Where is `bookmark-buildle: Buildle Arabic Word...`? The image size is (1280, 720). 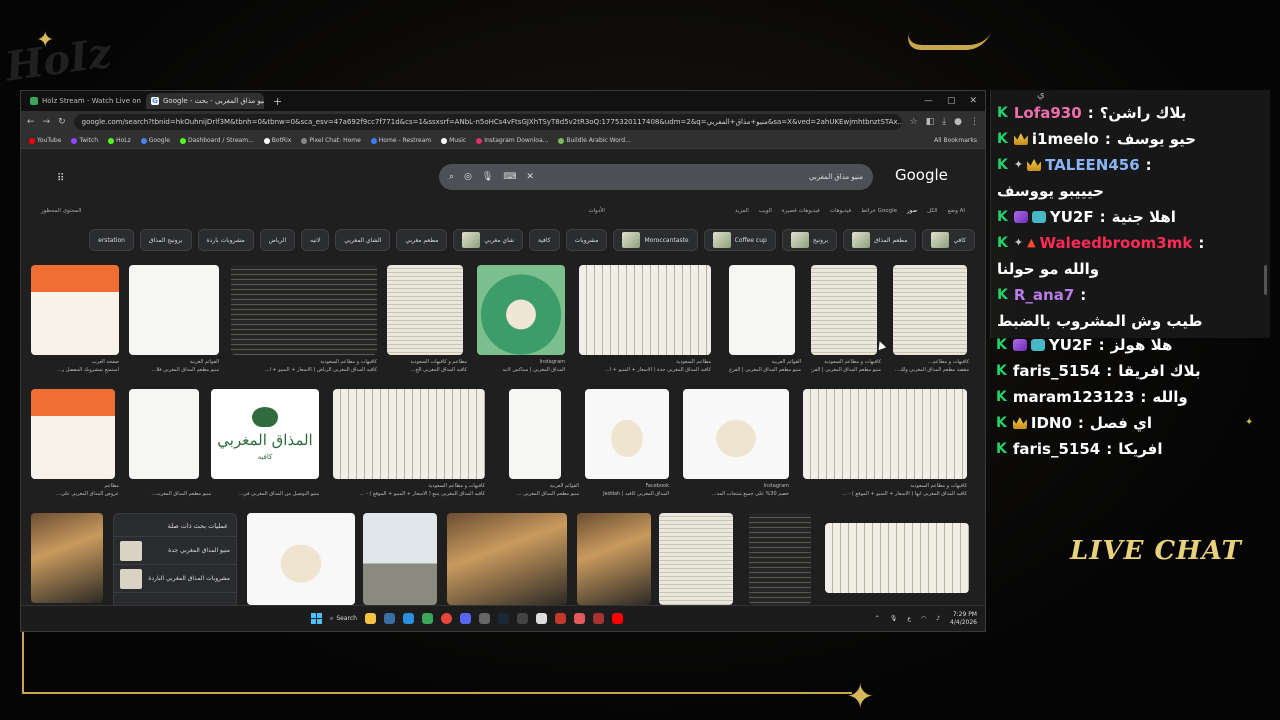 bookmark-buildle: Buildle Arabic Word... is located at coordinates (594, 140).